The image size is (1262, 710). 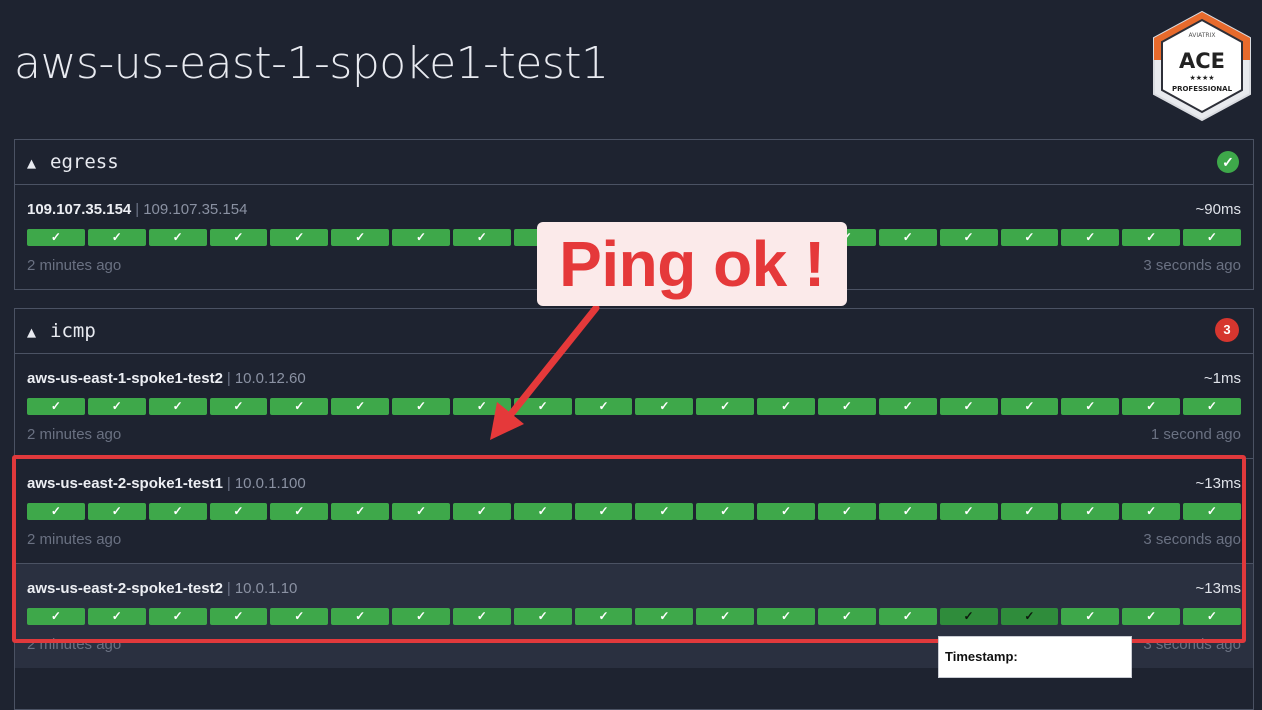 I want to click on group-header-egress: ▲ egress ✓, so click(x=634, y=162).